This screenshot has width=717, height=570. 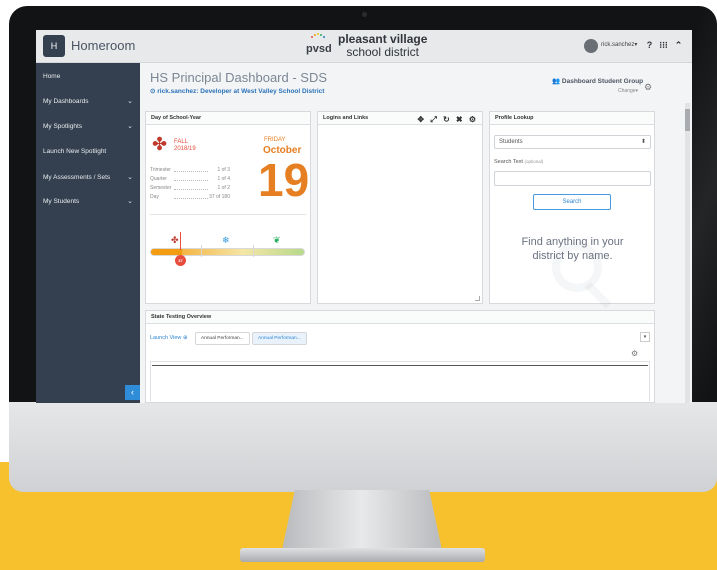 What do you see at coordinates (383, 52) in the screenshot?
I see `district-line-2: school district` at bounding box center [383, 52].